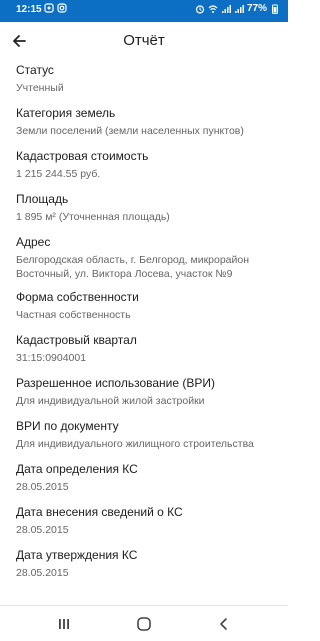 This screenshot has width=320, height=641. What do you see at coordinates (67, 426) in the screenshot?
I see `field-label: ВРИ по документу` at bounding box center [67, 426].